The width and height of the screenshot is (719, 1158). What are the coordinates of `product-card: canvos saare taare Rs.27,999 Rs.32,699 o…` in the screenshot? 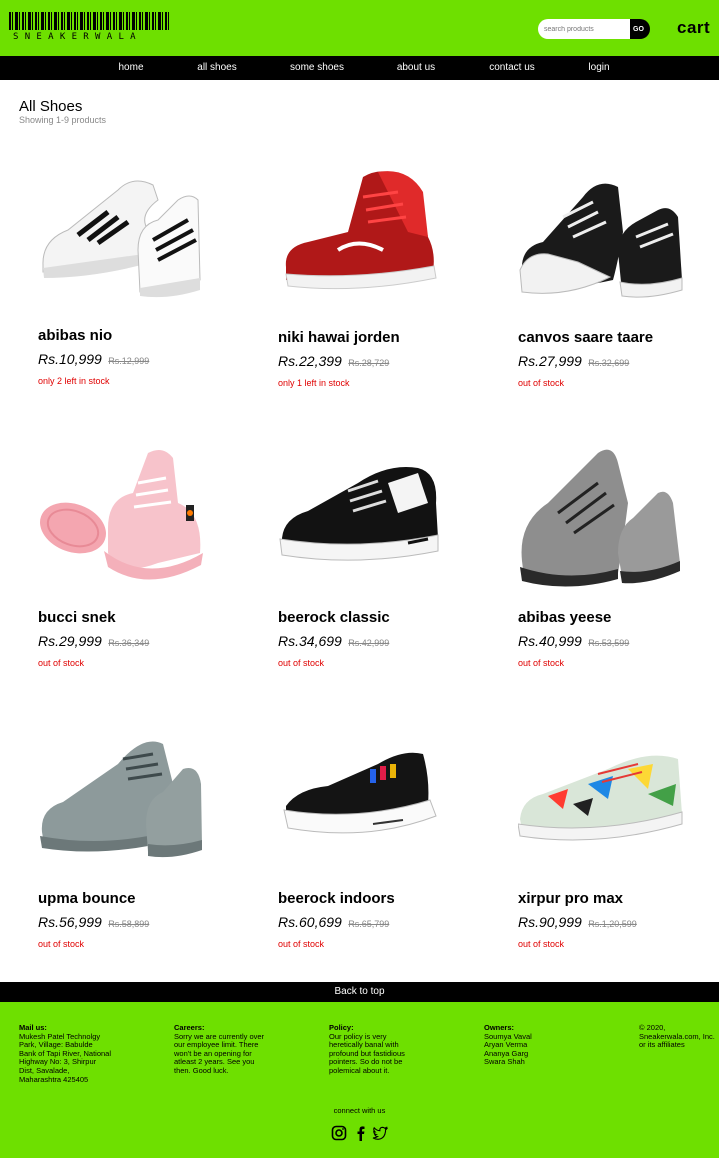 It's located at (618, 282).